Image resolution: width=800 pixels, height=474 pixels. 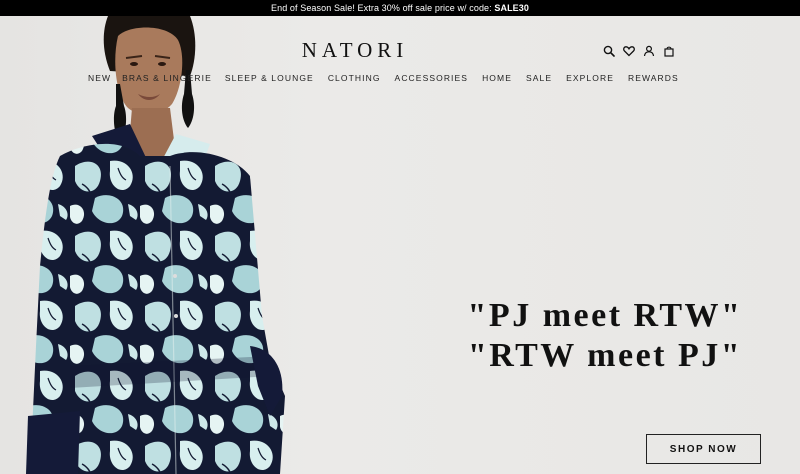 What do you see at coordinates (511, 8) in the screenshot?
I see `promo-code: SALE30` at bounding box center [511, 8].